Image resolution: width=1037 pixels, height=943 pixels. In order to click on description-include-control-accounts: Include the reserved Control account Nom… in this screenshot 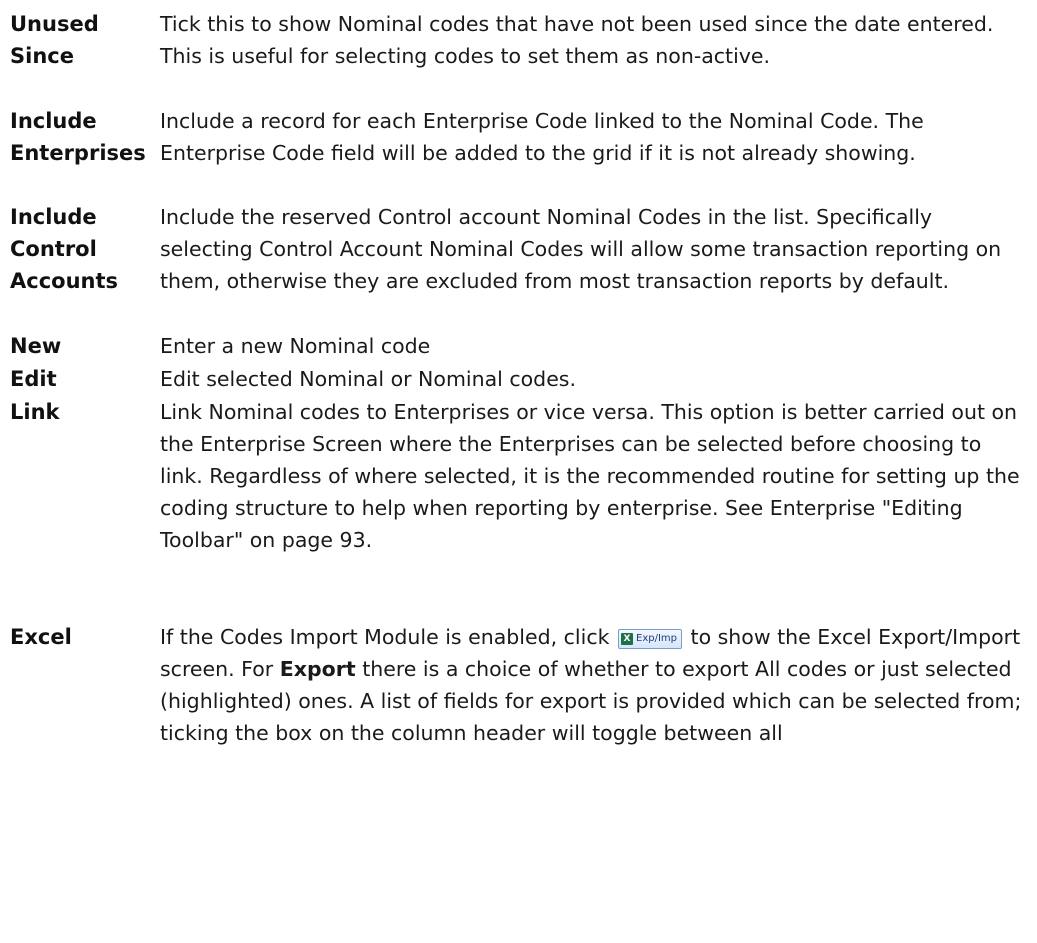, I will do `click(581, 249)`.